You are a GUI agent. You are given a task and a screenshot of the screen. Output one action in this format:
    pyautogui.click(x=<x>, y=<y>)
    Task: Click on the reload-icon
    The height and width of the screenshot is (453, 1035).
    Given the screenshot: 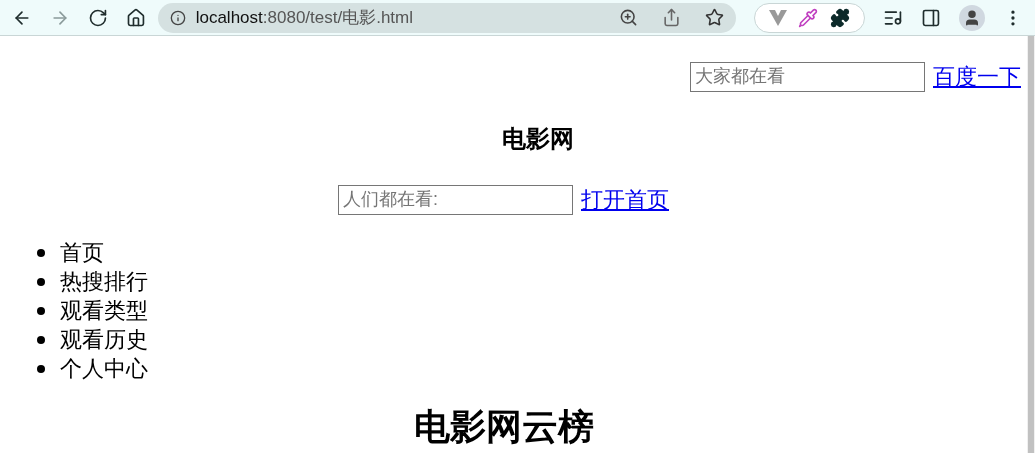 What is the action you would take?
    pyautogui.click(x=97, y=17)
    